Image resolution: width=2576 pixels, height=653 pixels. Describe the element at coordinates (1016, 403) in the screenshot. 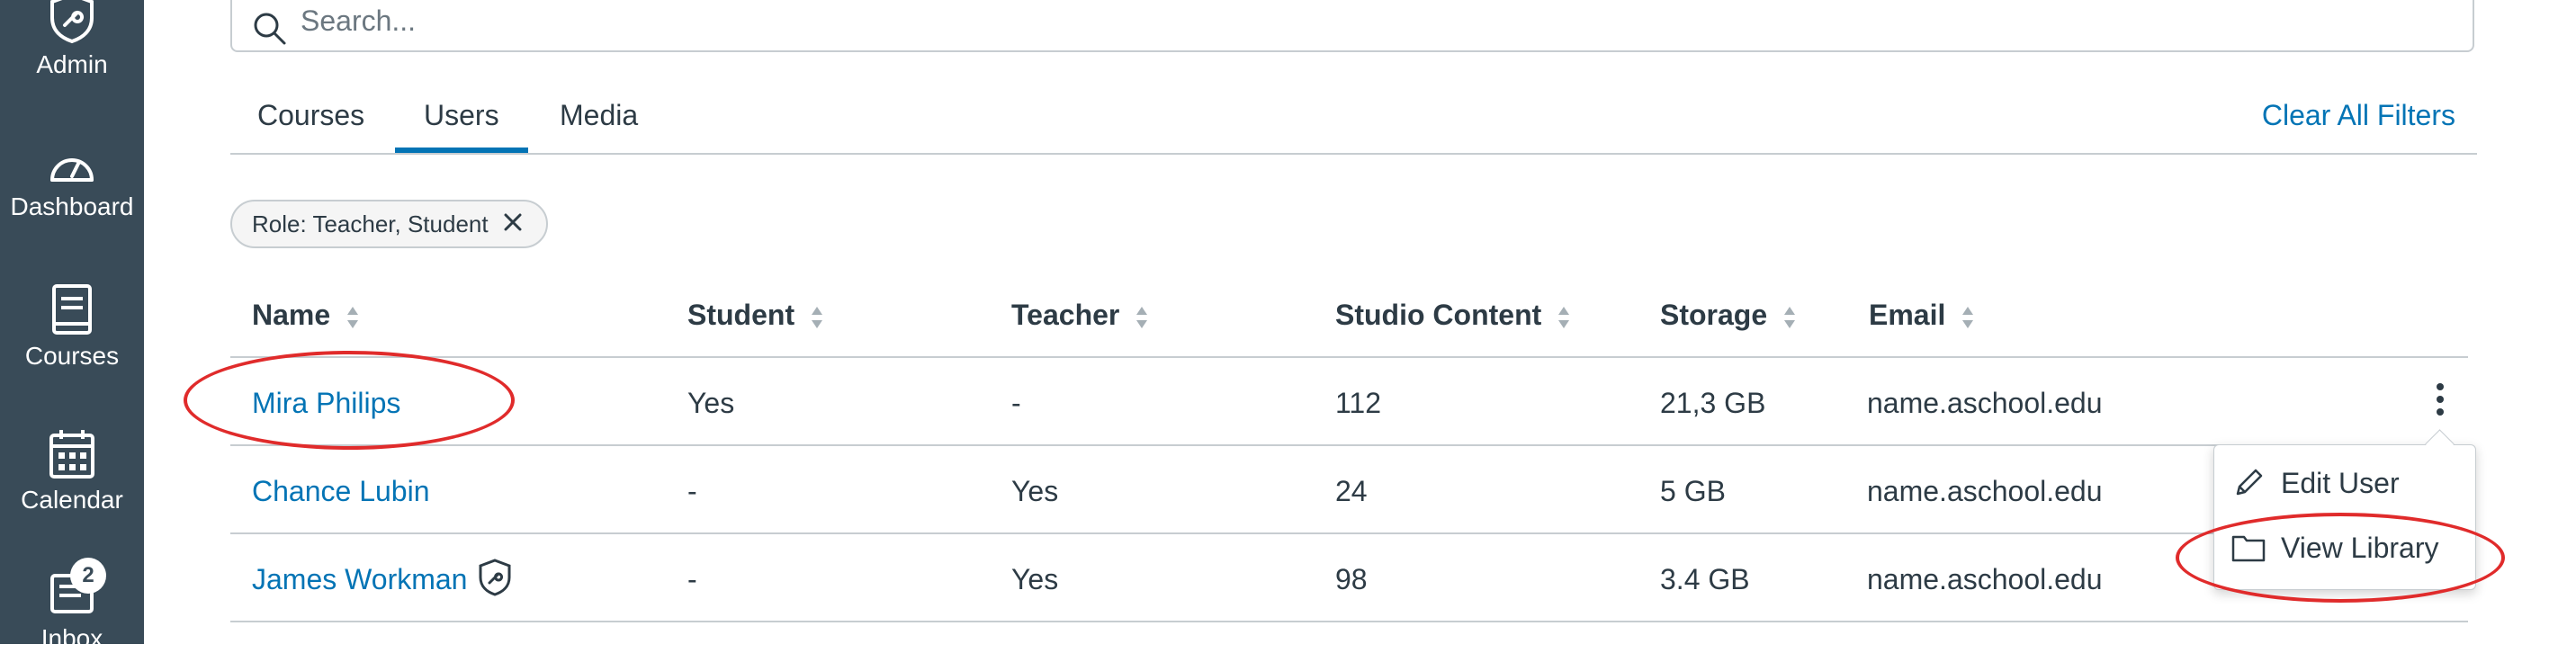

I see `teacher-cell: -` at that location.